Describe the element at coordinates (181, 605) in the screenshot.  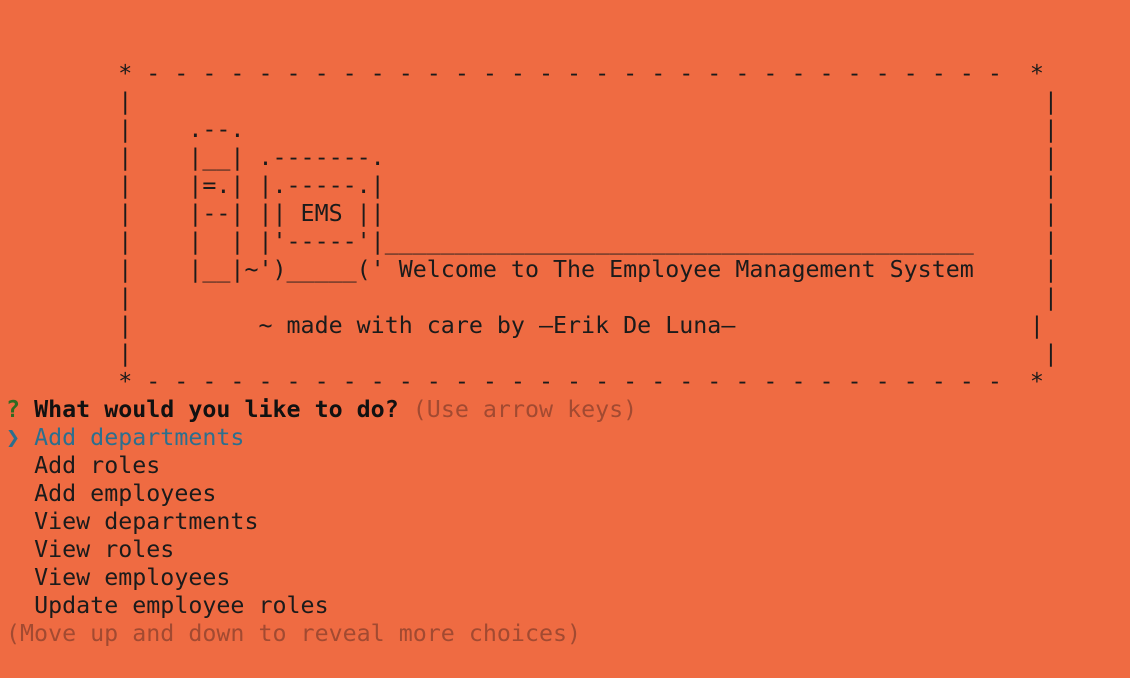
I see `choice-label: Update employee roles` at that location.